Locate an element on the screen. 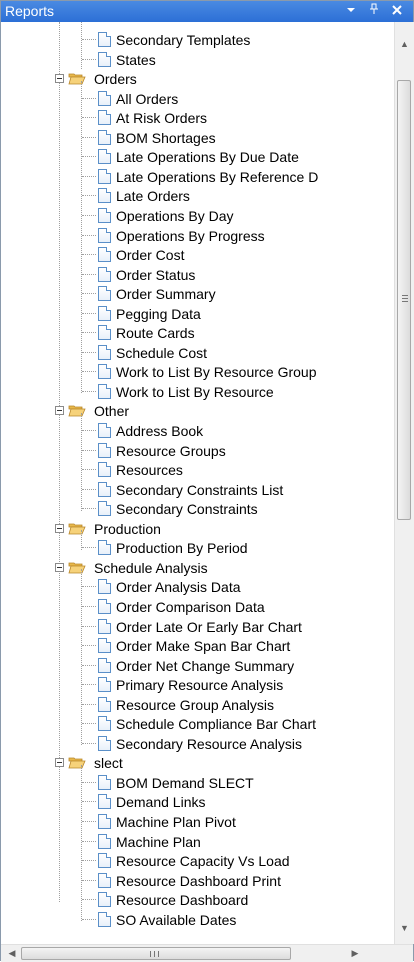 This screenshot has width=414, height=962. tree-item-label: Address Book is located at coordinates (160, 431).